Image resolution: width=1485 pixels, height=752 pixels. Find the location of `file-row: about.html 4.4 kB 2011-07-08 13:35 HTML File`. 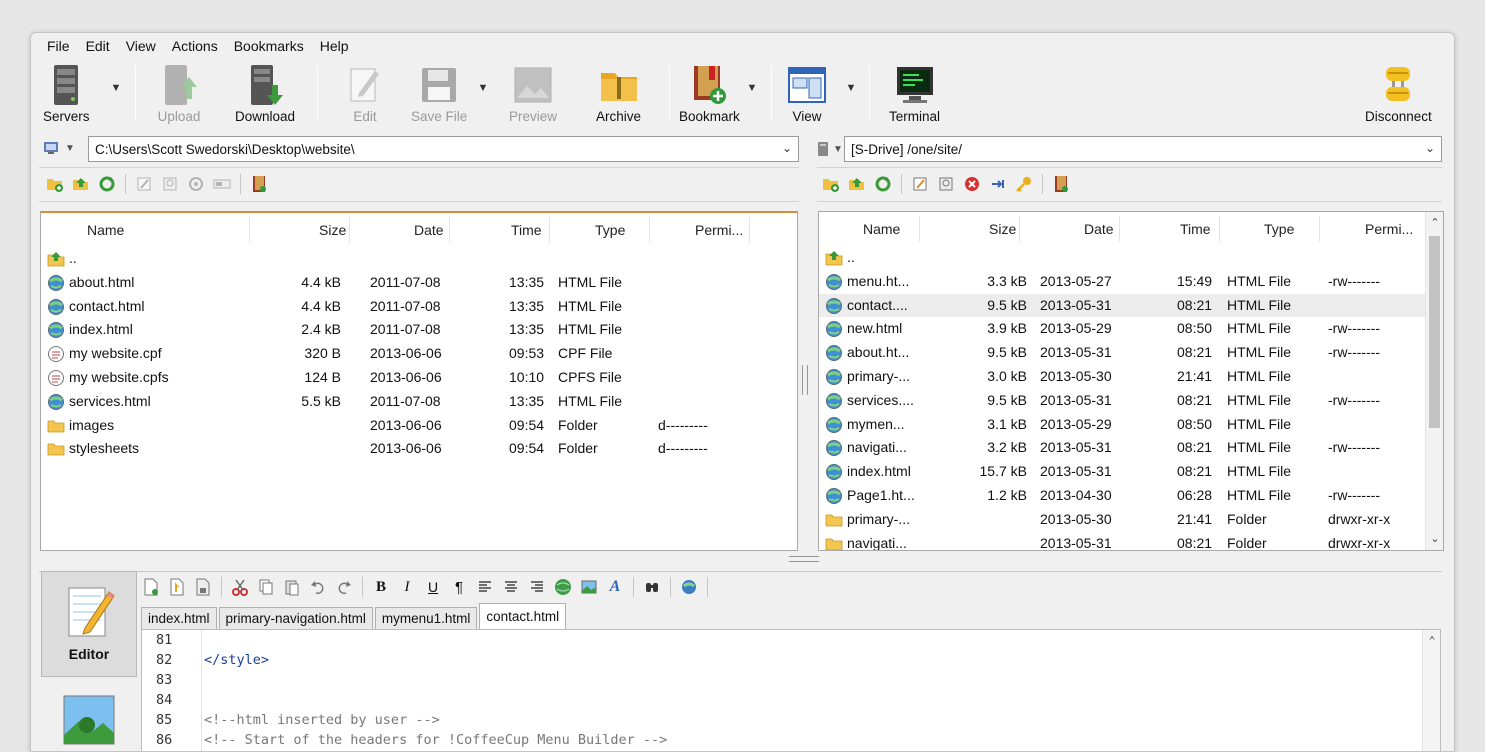

file-row: about.html 4.4 kB 2011-07-08 13:35 HTML File is located at coordinates (419, 283).